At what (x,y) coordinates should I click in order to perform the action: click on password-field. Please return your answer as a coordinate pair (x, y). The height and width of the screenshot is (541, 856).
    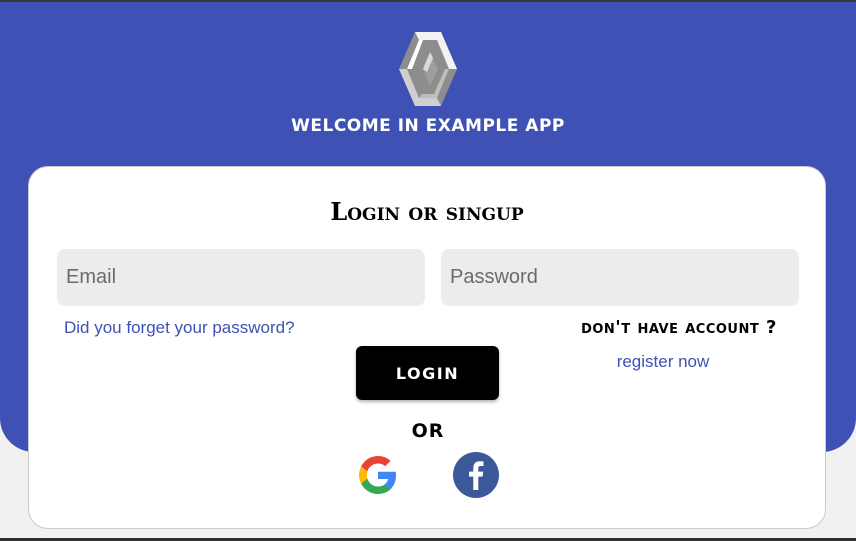
    Looking at the image, I should click on (620, 277).